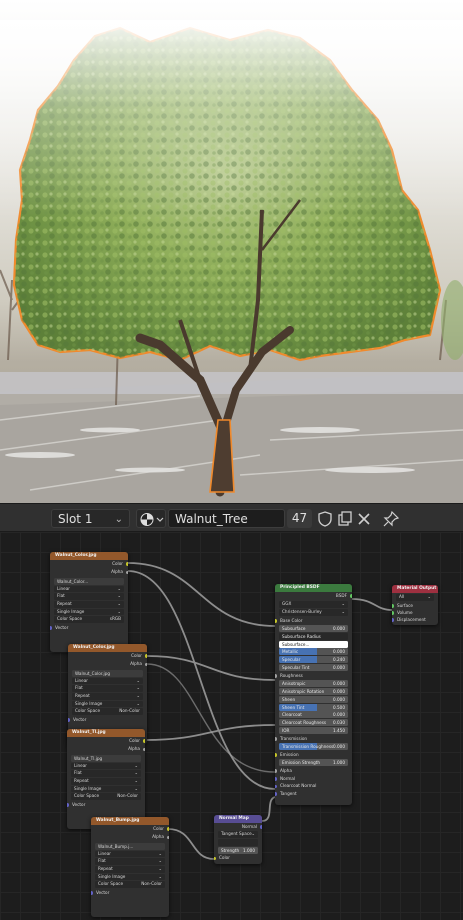 Image resolution: width=463 pixels, height=920 pixels. I want to click on emission-strength-field: Emission Strength 1.000, so click(313, 763).